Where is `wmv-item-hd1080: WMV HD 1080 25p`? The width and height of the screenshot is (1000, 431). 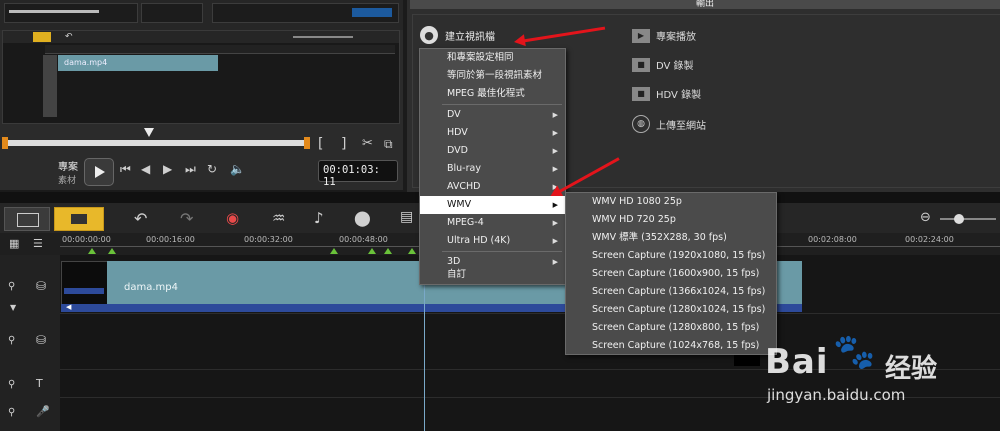
wmv-item-hd1080: WMV HD 1080 25p is located at coordinates (671, 202).